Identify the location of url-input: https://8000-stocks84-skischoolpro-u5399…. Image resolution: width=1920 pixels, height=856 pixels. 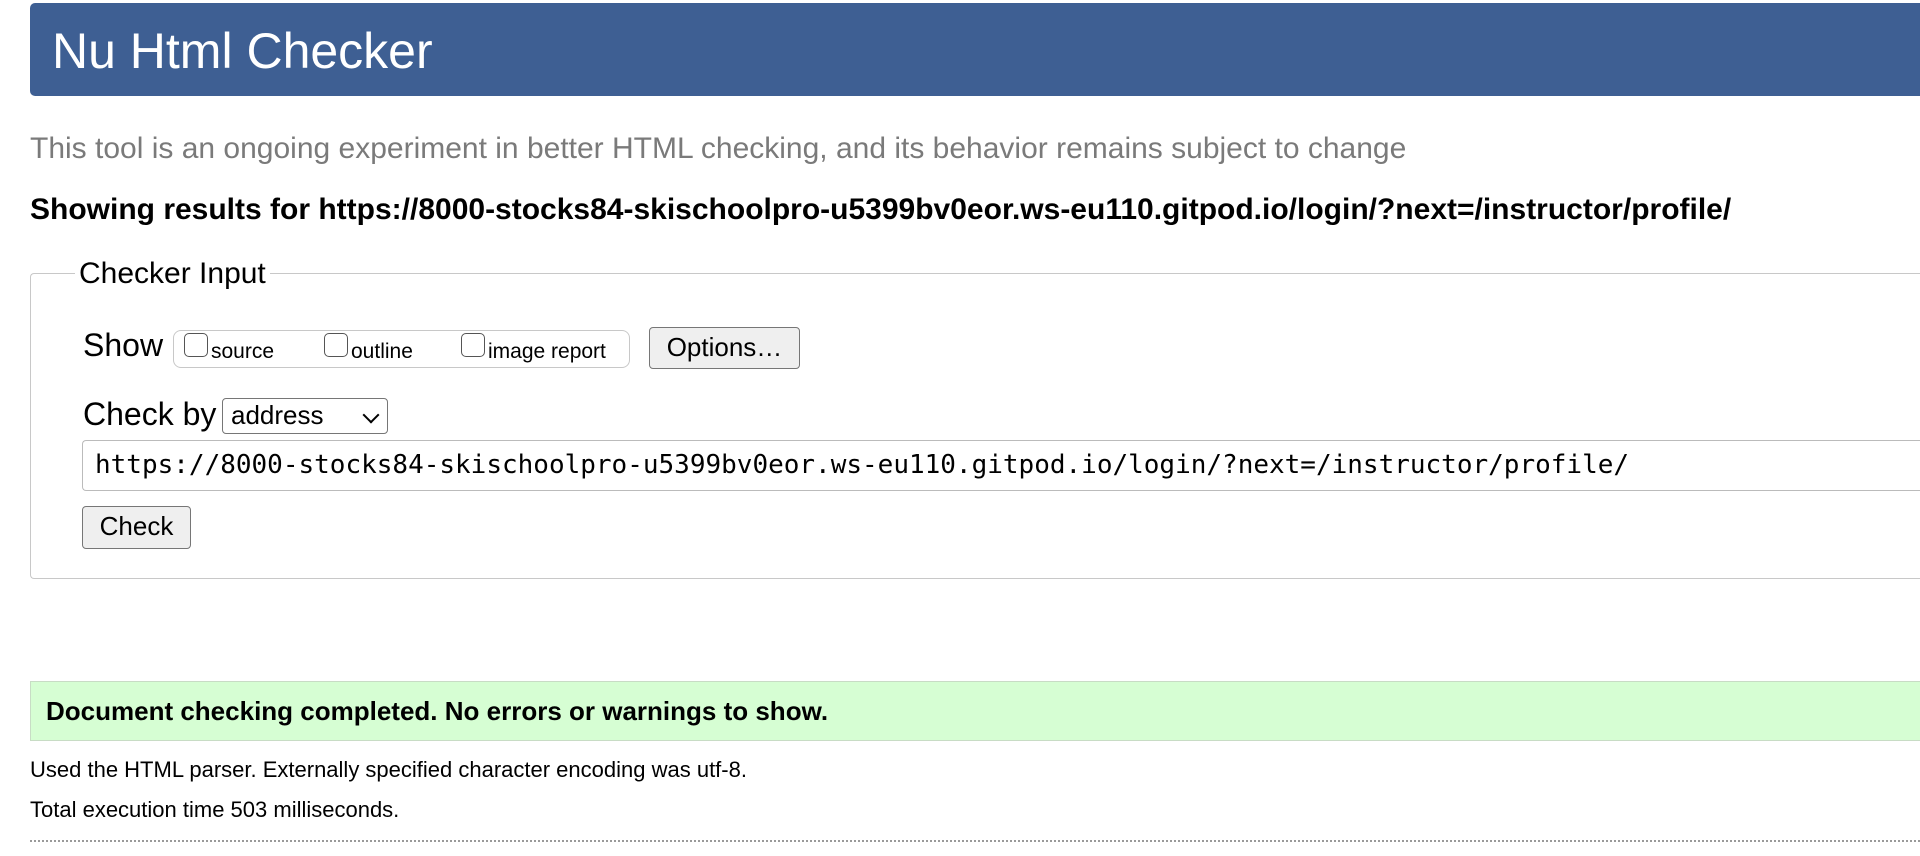
(1001, 465).